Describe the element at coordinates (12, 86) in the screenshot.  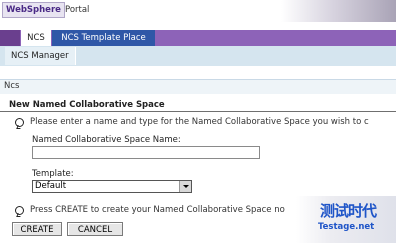
I see `breadcrumb: Ncs` at that location.